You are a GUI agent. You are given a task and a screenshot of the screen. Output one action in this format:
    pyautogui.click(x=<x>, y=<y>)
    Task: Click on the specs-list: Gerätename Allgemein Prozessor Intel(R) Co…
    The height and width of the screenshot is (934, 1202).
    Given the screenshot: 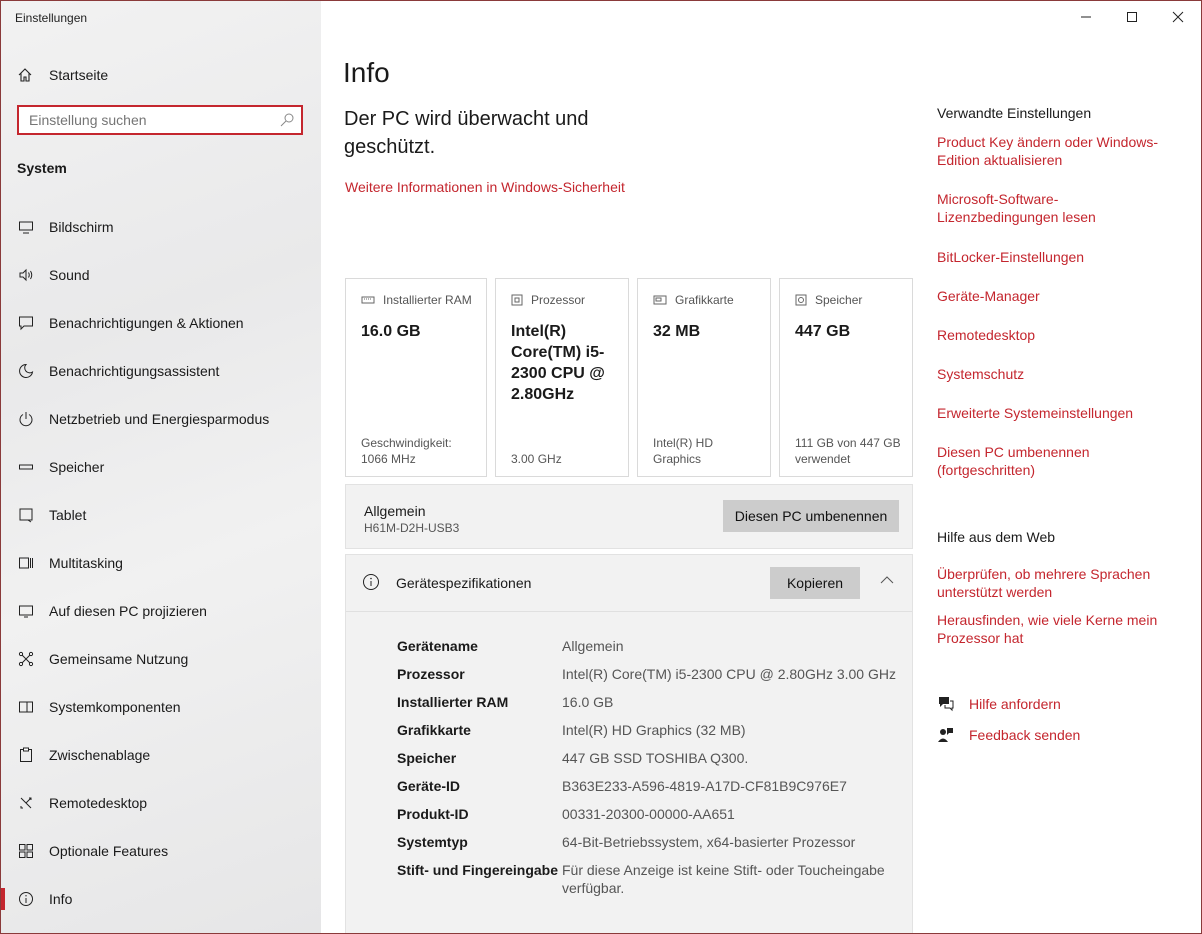 What is the action you would take?
    pyautogui.click(x=647, y=772)
    